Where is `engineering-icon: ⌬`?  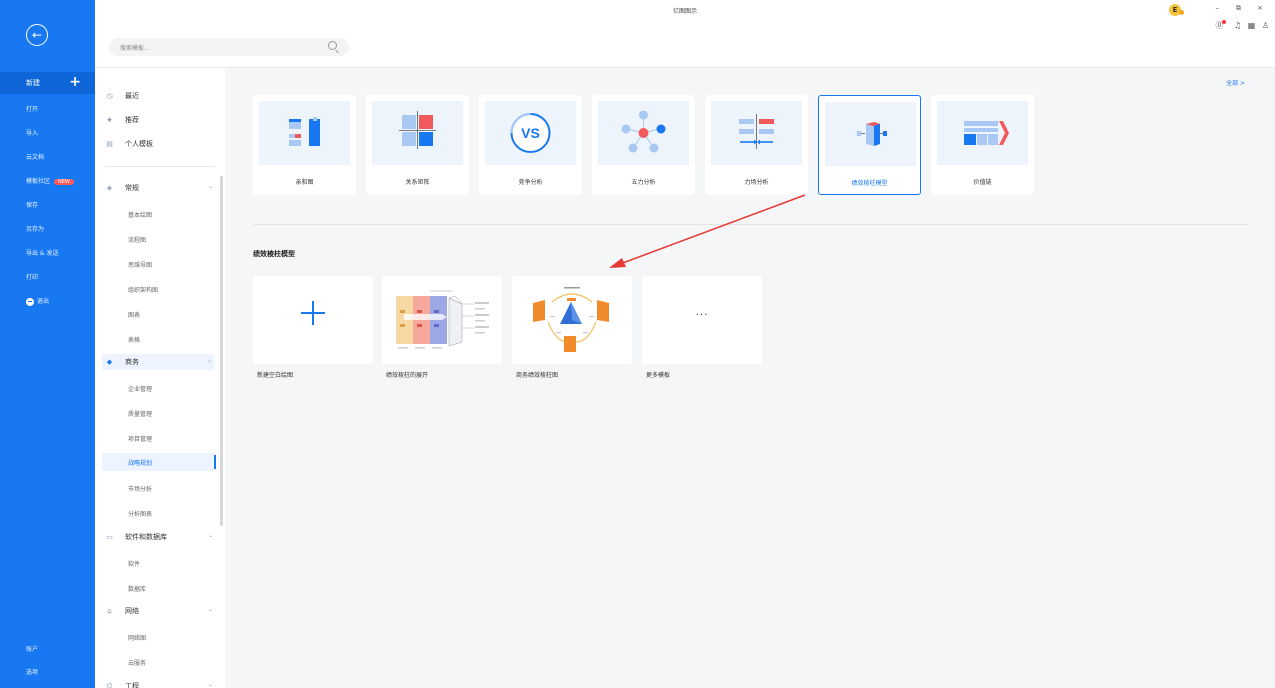 engineering-icon: ⌬ is located at coordinates (109, 685).